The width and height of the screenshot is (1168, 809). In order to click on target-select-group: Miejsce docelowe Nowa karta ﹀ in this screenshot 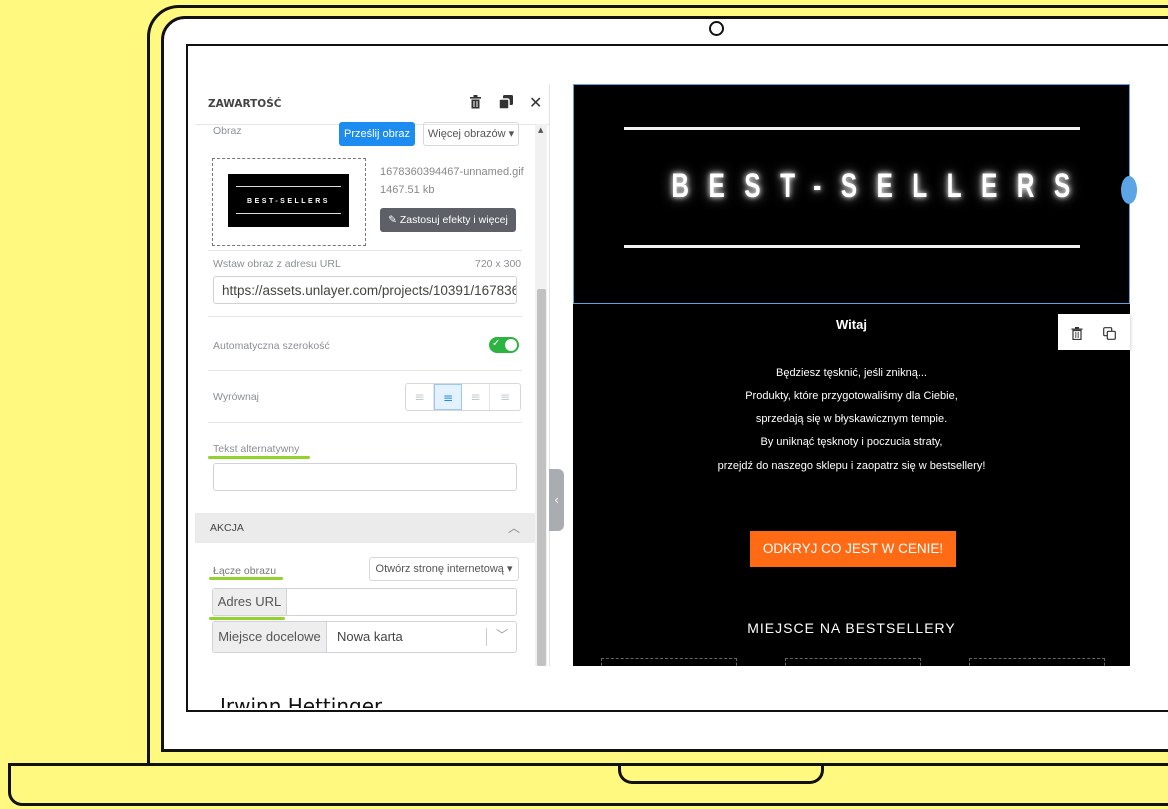, I will do `click(364, 637)`.